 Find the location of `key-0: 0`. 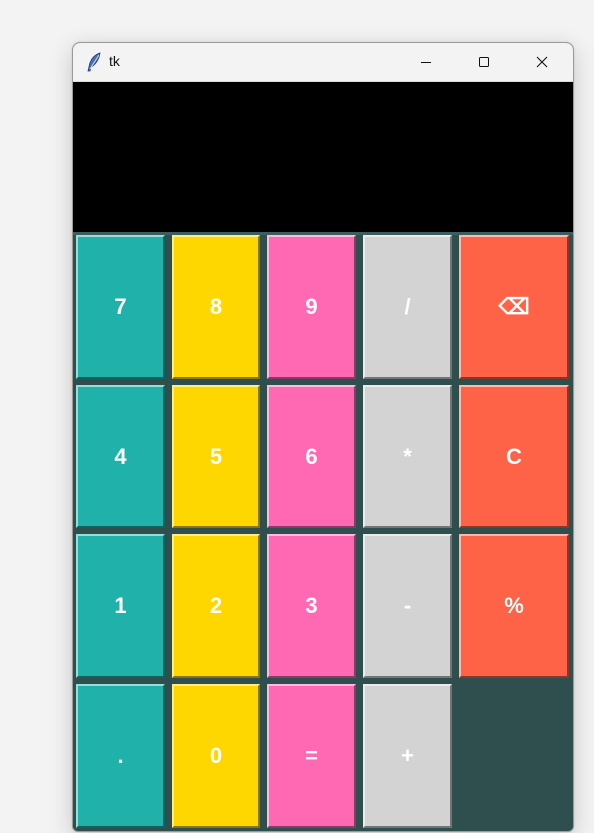

key-0: 0 is located at coordinates (216, 756).